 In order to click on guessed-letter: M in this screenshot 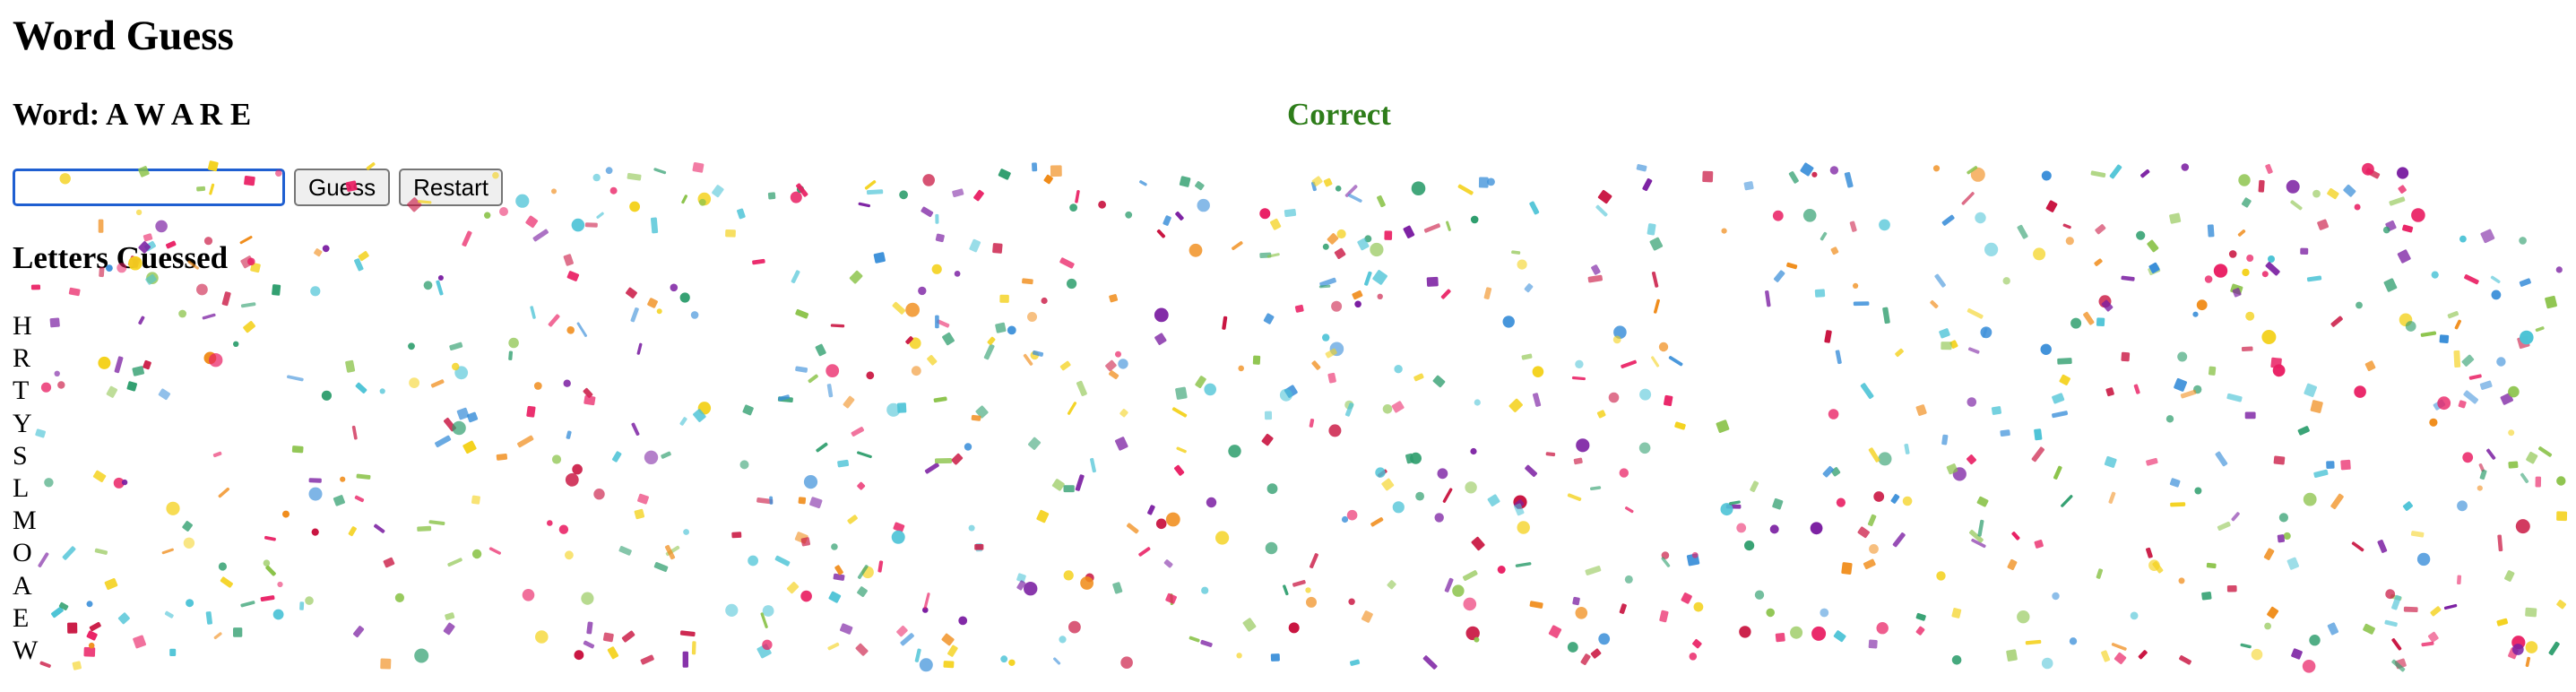, I will do `click(25, 521)`.